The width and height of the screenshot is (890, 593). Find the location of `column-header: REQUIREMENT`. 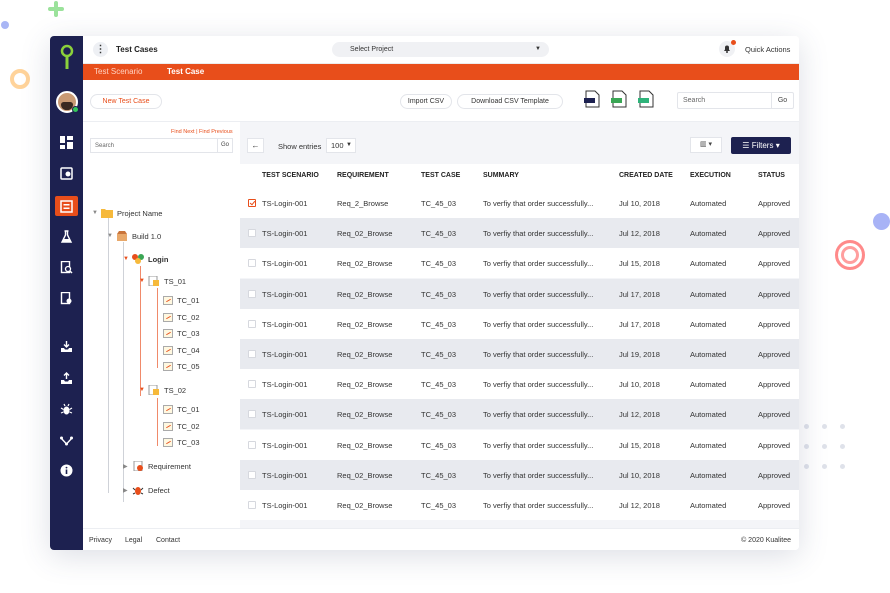

column-header: REQUIREMENT is located at coordinates (363, 175).